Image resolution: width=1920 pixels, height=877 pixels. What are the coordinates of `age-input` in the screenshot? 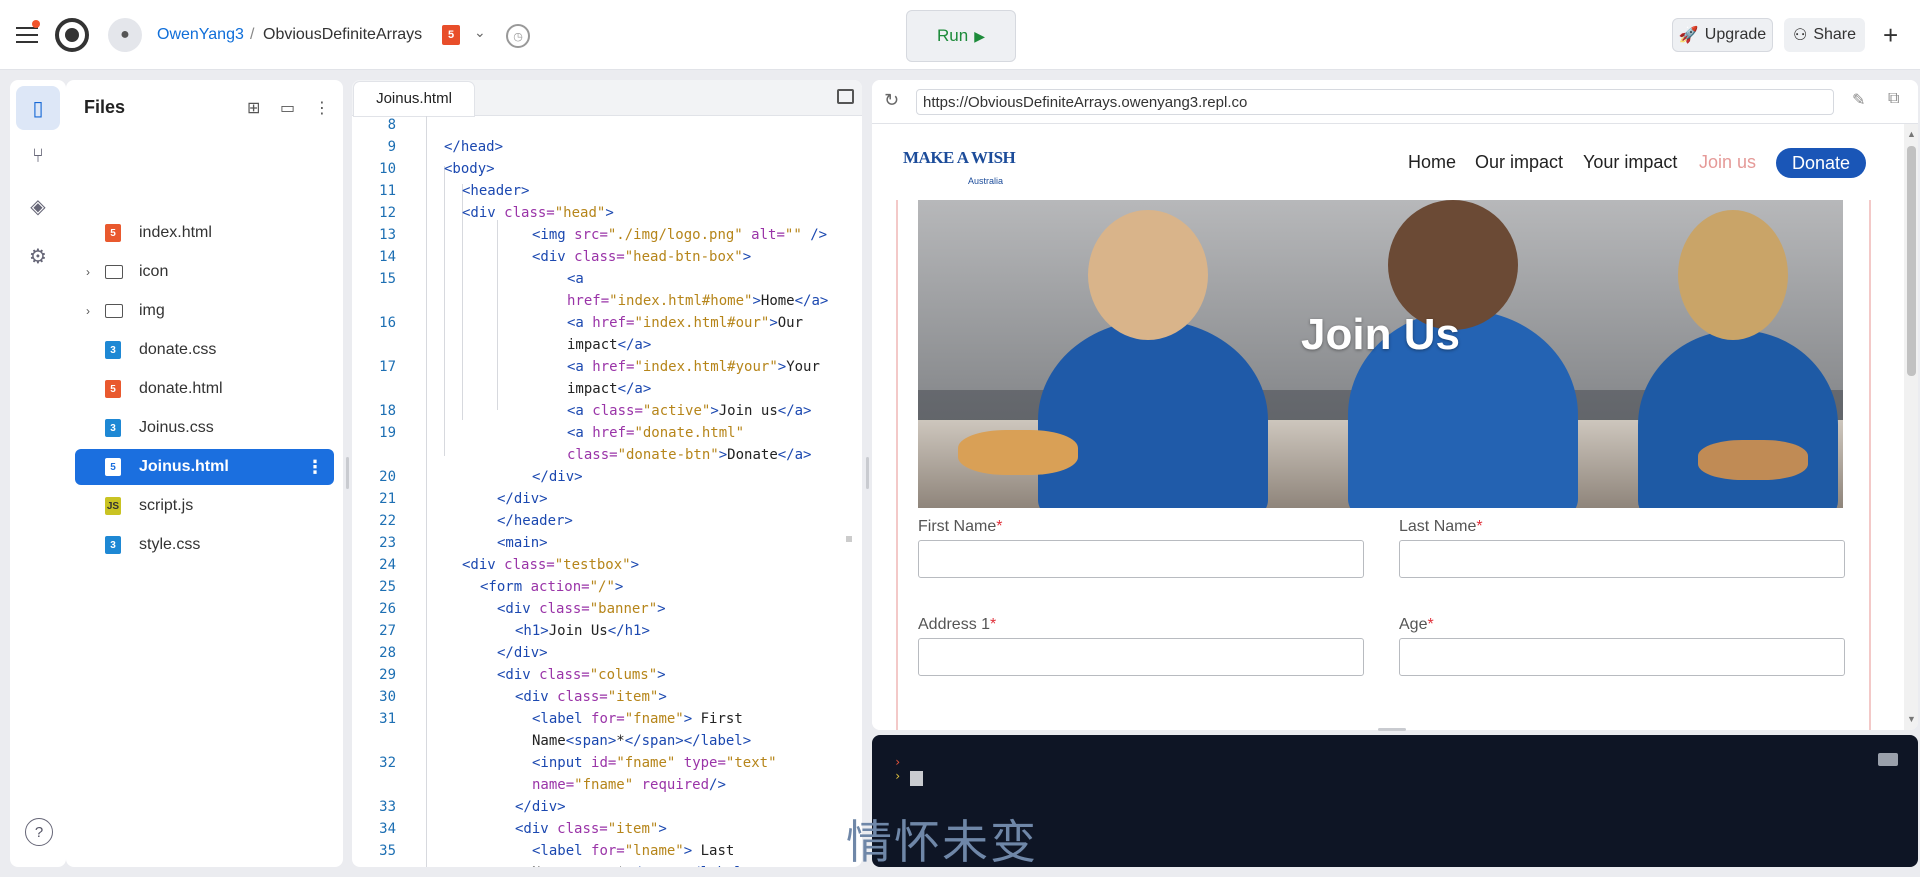 It's located at (1622, 657).